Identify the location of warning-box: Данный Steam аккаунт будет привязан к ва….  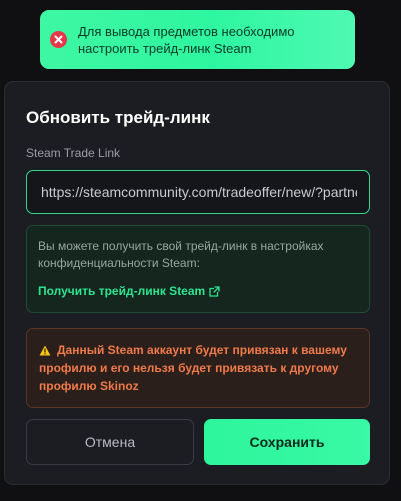
(198, 368).